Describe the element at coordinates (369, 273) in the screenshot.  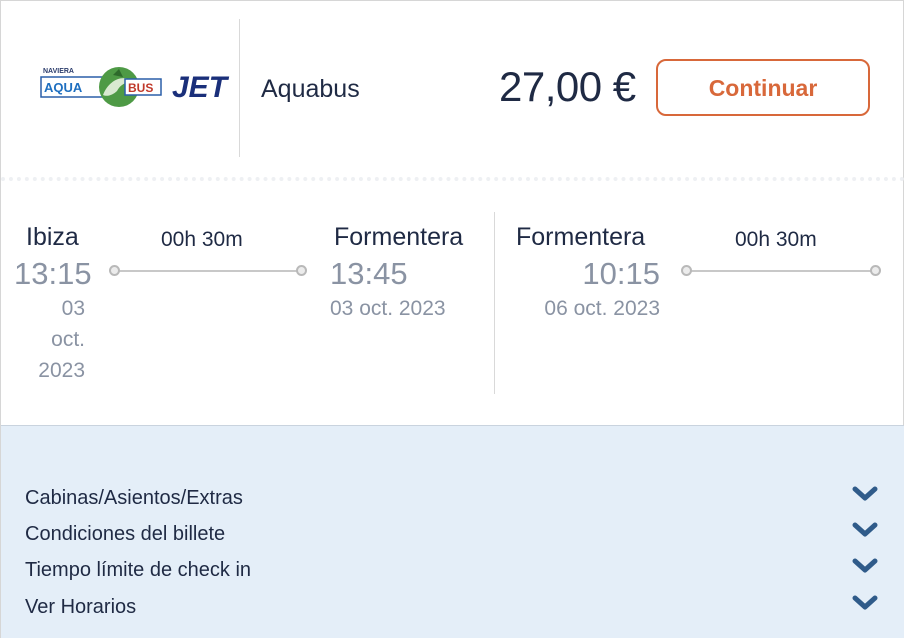
I see `outbound-dest-time: 13:45` at that location.